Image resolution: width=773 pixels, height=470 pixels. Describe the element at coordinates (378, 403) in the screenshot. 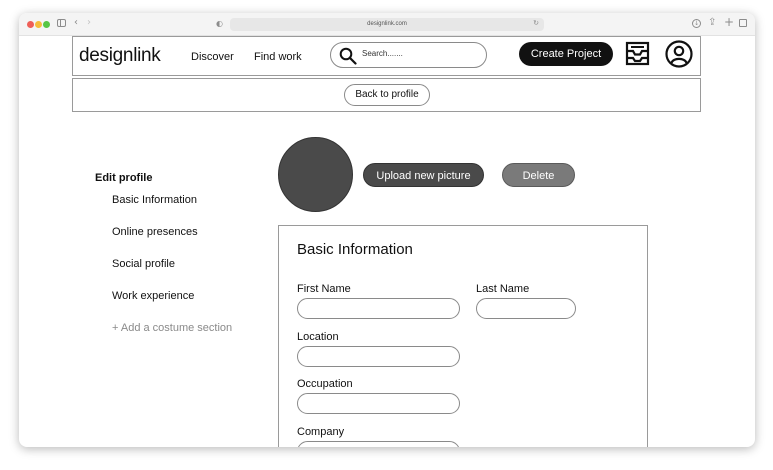

I see `occupation-field` at that location.